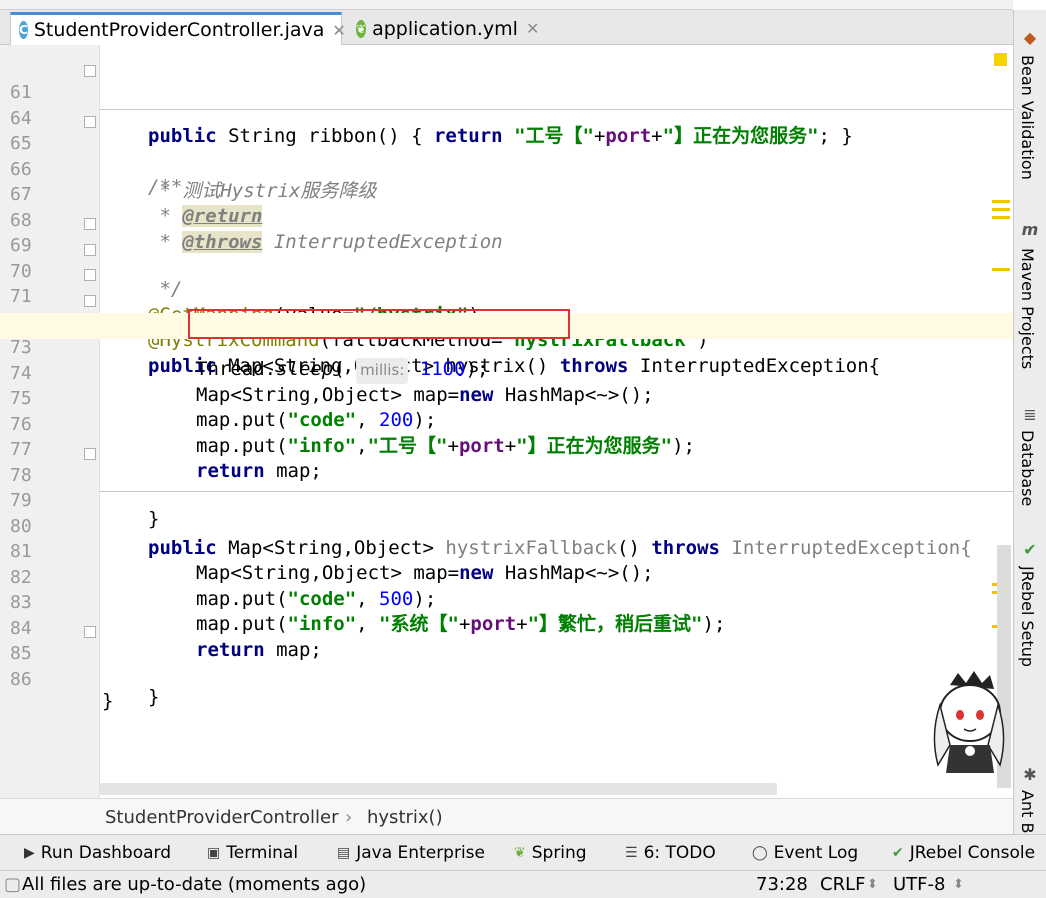 The width and height of the screenshot is (1046, 898). I want to click on code-line: 69 */, so click(506, 255).